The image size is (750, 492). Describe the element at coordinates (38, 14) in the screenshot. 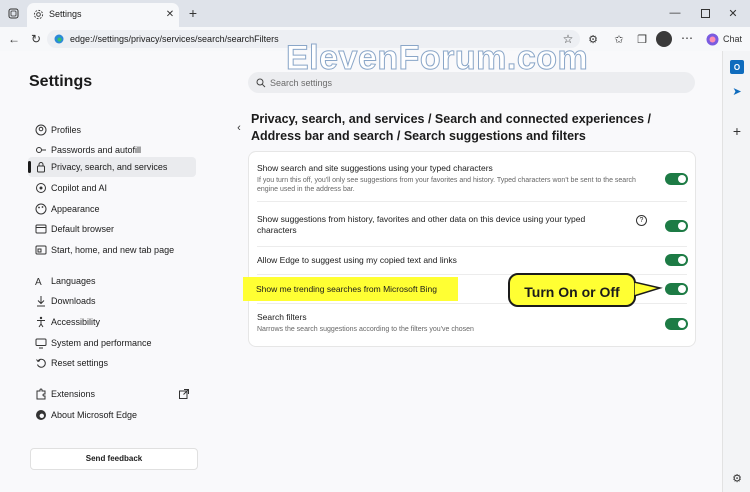

I see `gear-icon` at that location.